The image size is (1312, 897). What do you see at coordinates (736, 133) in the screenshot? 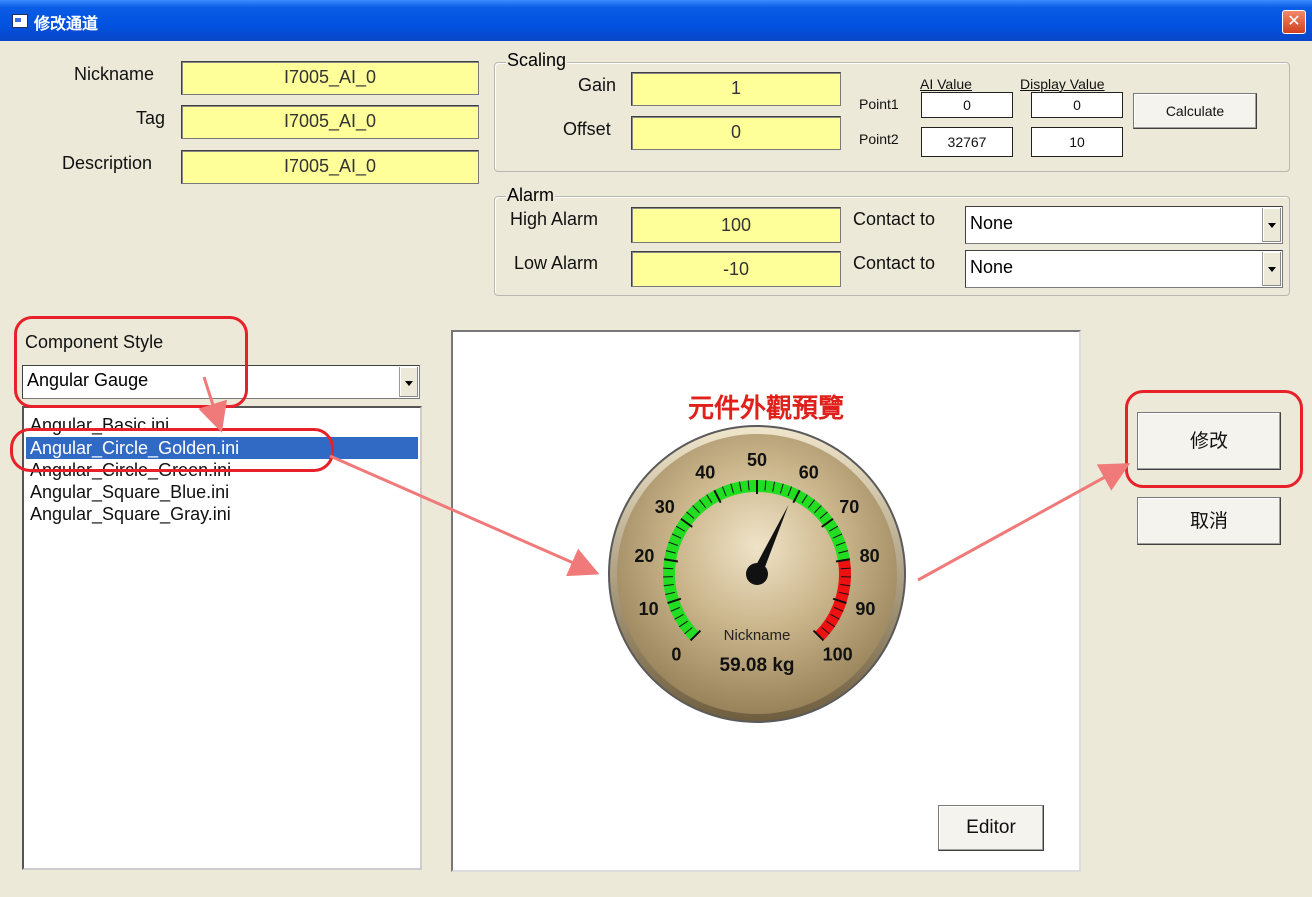
I see `offset-field: 0` at bounding box center [736, 133].